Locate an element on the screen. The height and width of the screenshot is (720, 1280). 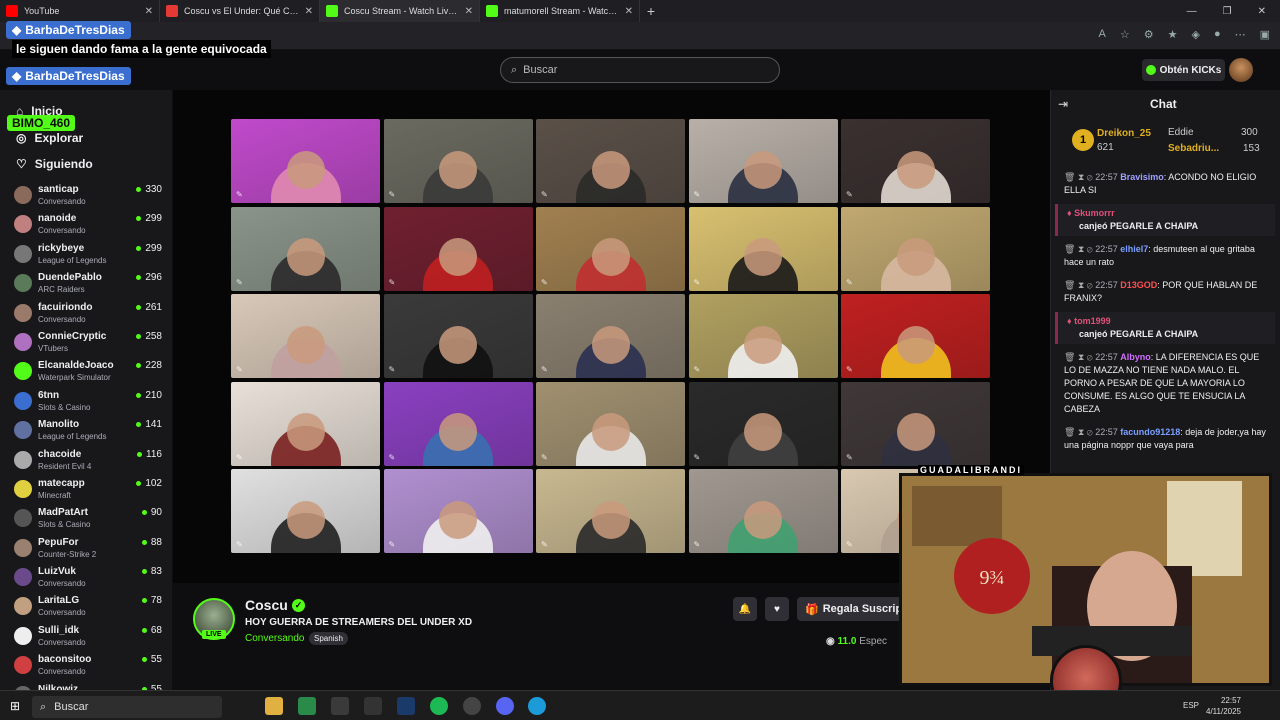
new-tab-button: + is located at coordinates (651, 11).